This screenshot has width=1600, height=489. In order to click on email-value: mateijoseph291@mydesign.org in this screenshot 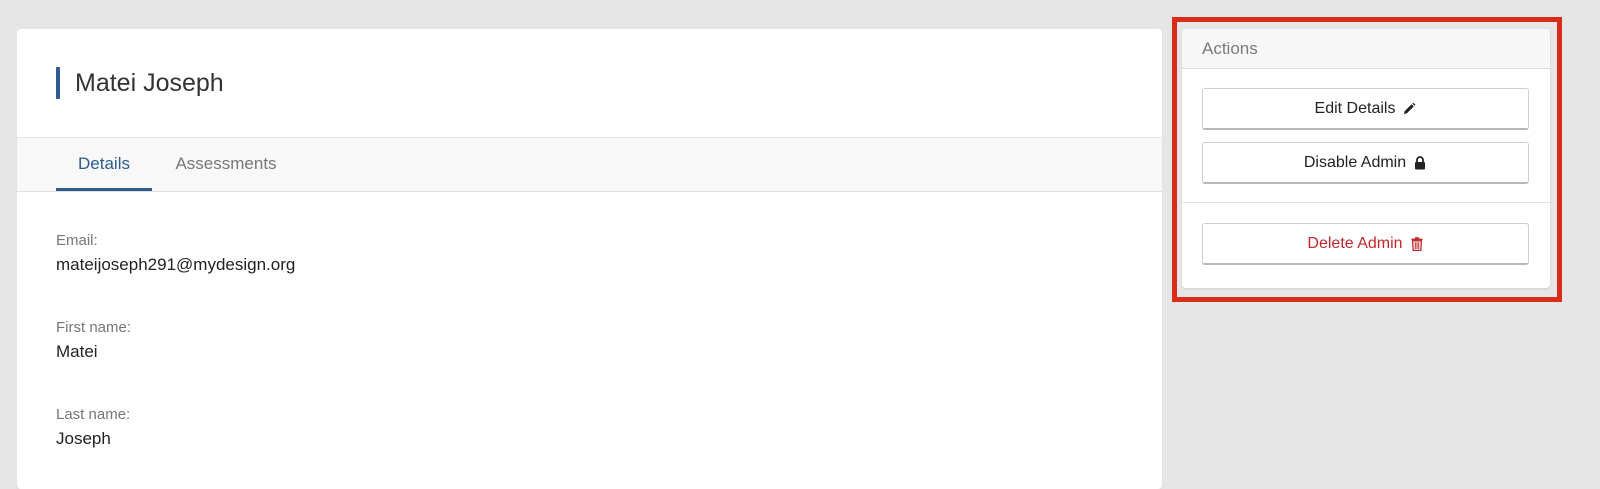, I will do `click(176, 264)`.